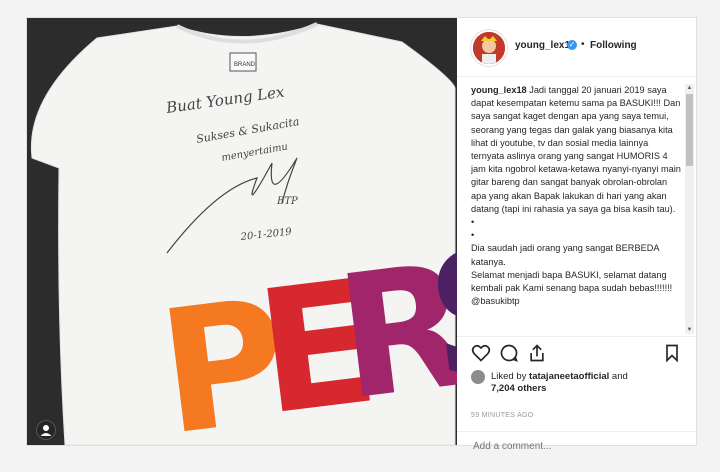  I want to click on bookmark-icon, so click(672, 353).